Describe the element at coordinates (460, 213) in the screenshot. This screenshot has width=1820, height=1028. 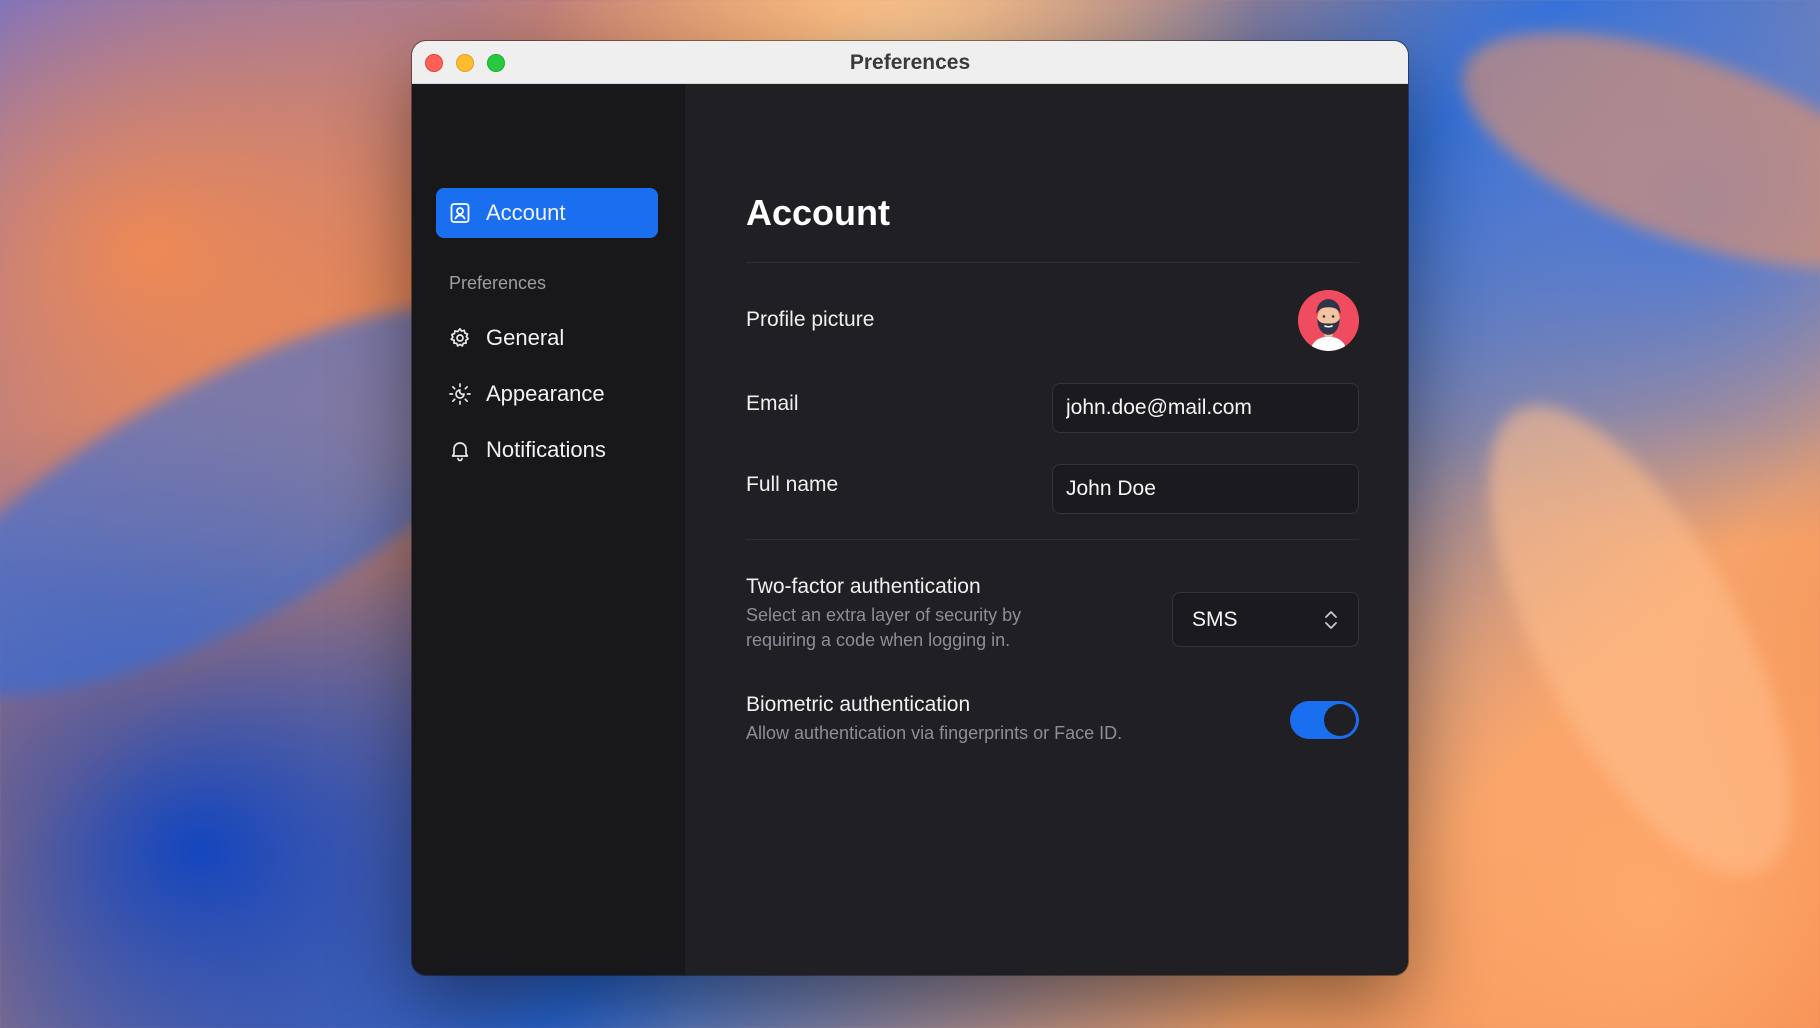
I see `account-icon` at that location.